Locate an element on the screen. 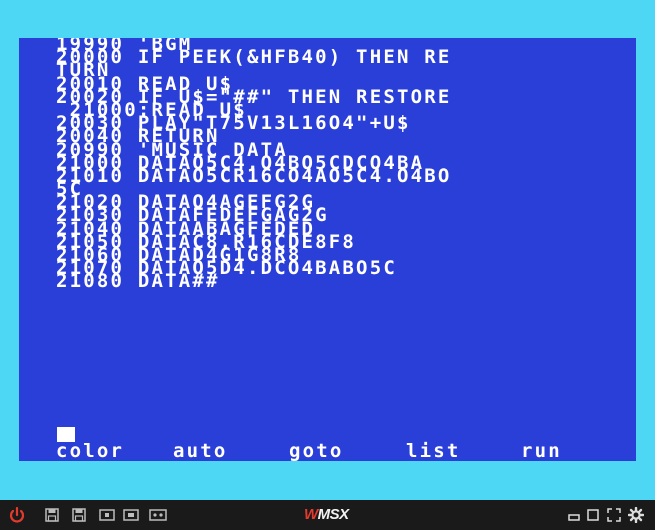 This screenshot has width=655, height=530. function-key-bar: color auto goto list run is located at coordinates (328, 451).